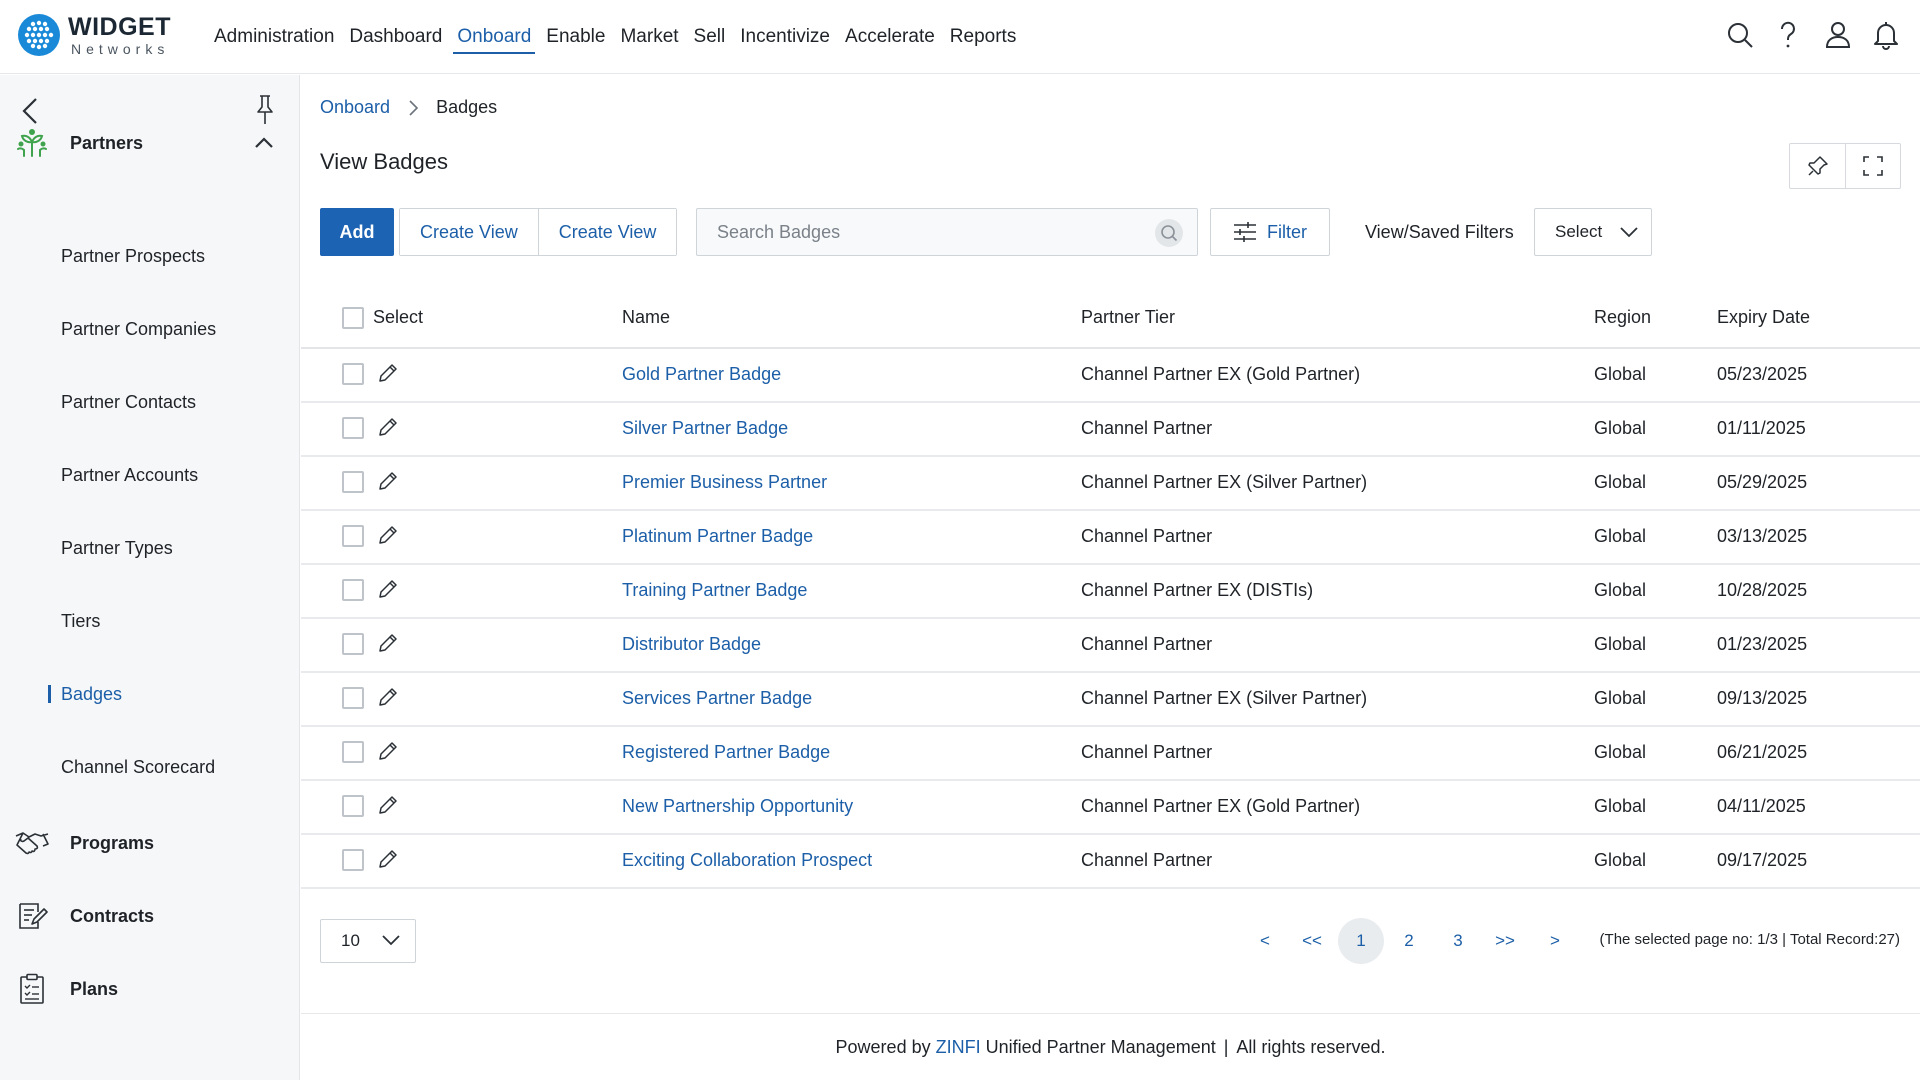 This screenshot has width=1920, height=1080. What do you see at coordinates (1763, 317) in the screenshot?
I see `header-expiry-date: Expiry Date` at bounding box center [1763, 317].